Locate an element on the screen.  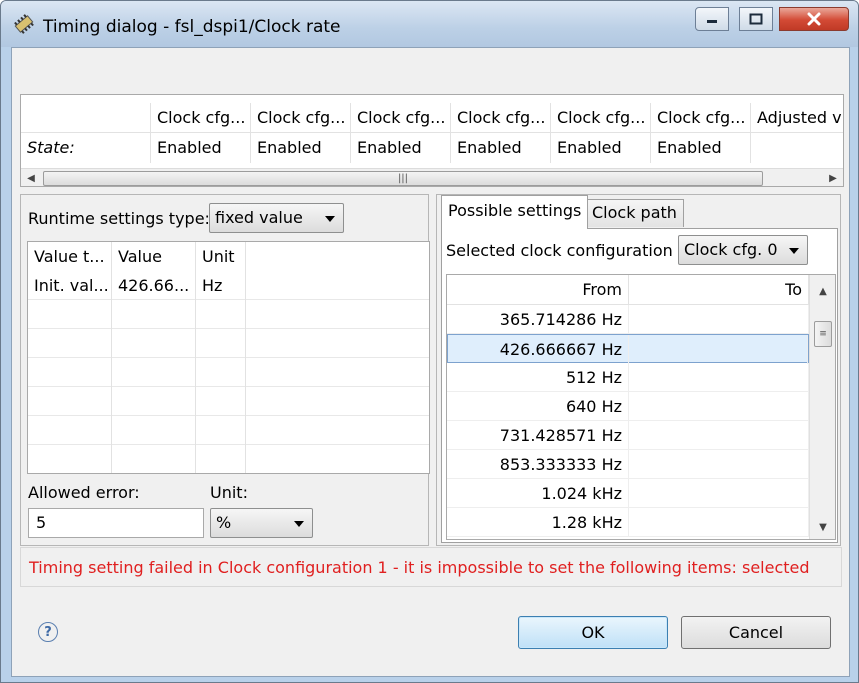
runtime-settings-value: fixed value is located at coordinates (259, 217).